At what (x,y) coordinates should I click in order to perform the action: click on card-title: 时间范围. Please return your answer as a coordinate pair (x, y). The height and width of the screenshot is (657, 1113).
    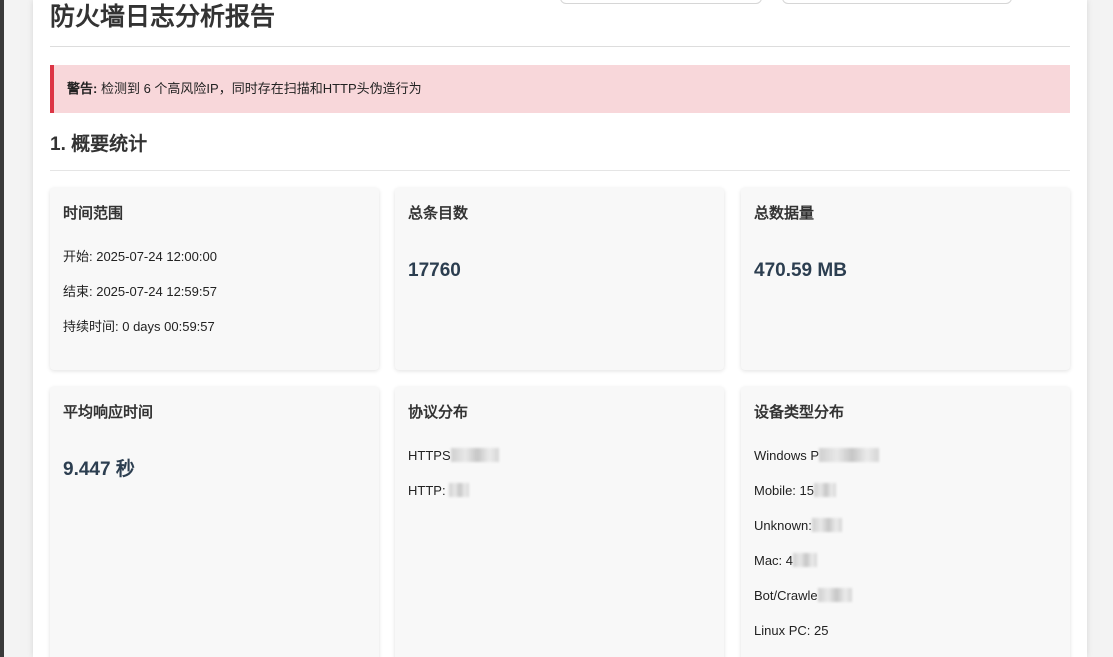
    Looking at the image, I should click on (93, 213).